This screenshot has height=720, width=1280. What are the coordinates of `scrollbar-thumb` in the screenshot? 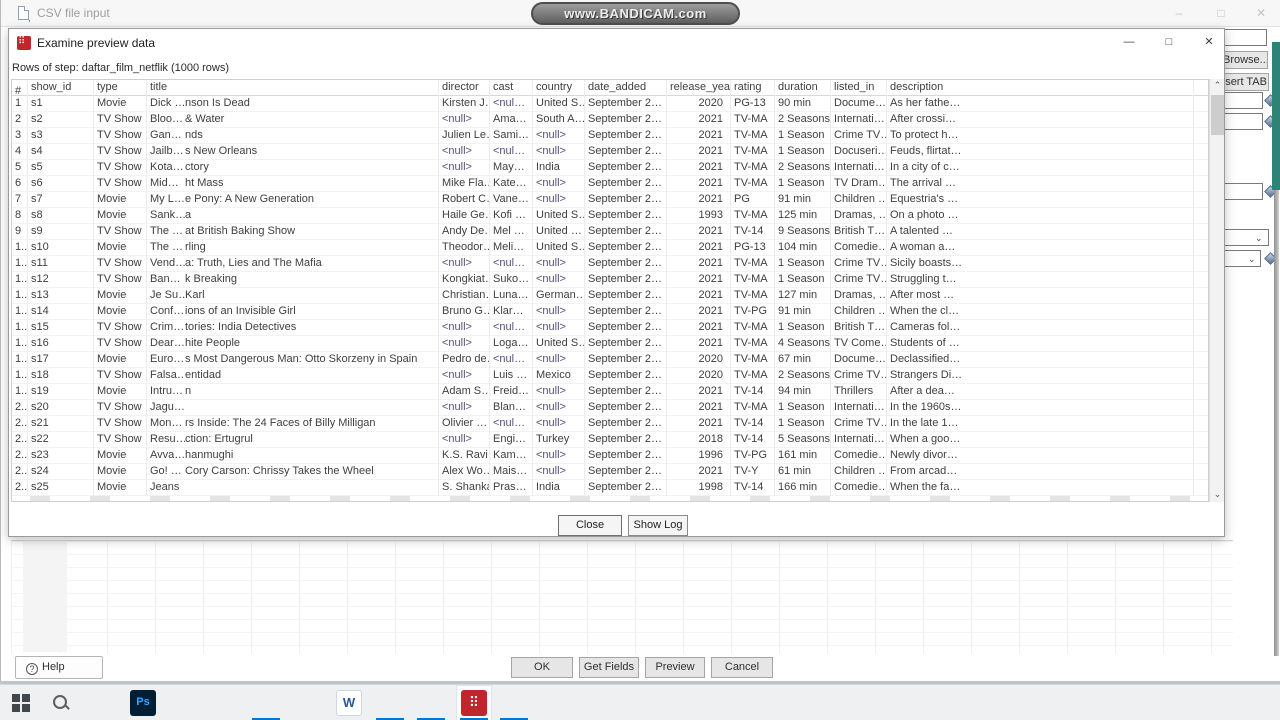 It's located at (1217, 115).